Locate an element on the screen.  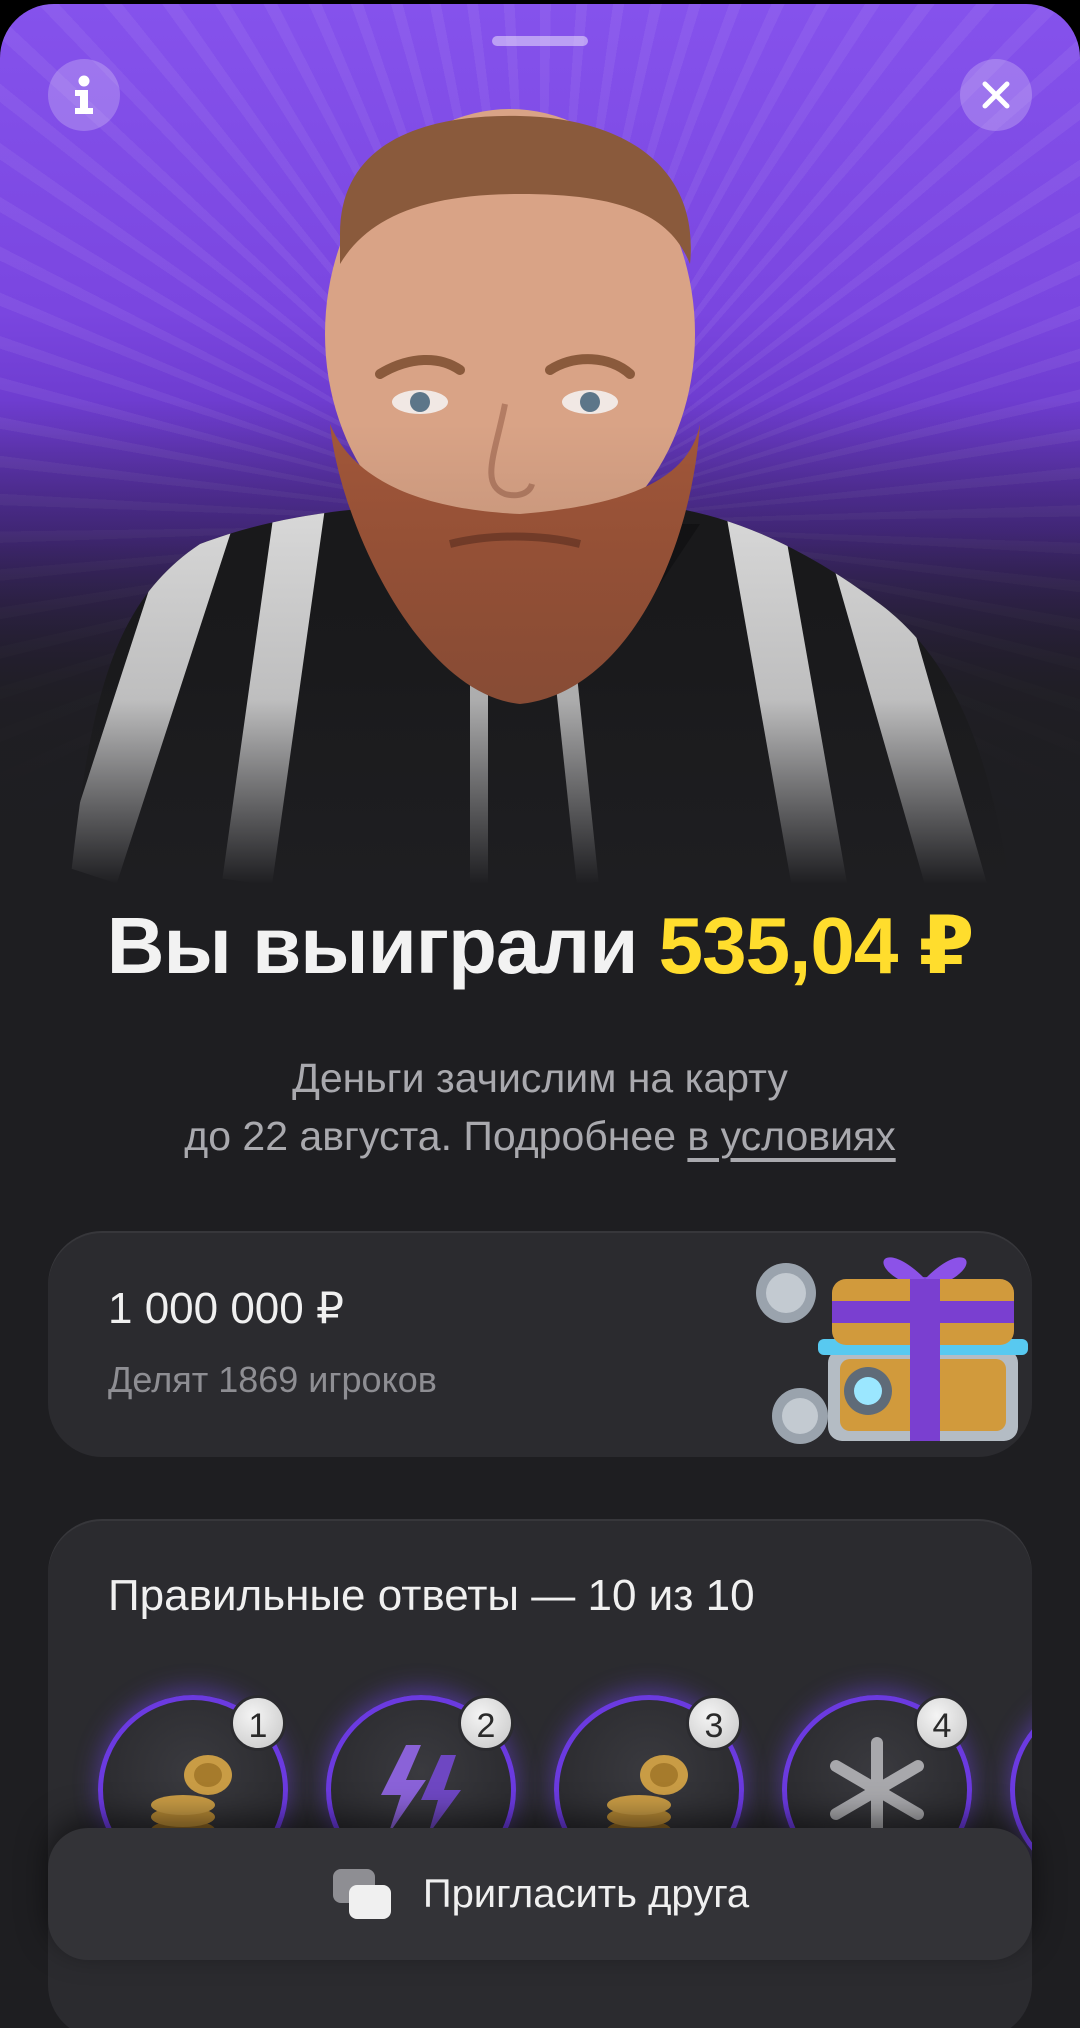
prize-pool-card: 1 000 000 ₽ Делят 1869 игроков is located at coordinates (540, 1344).